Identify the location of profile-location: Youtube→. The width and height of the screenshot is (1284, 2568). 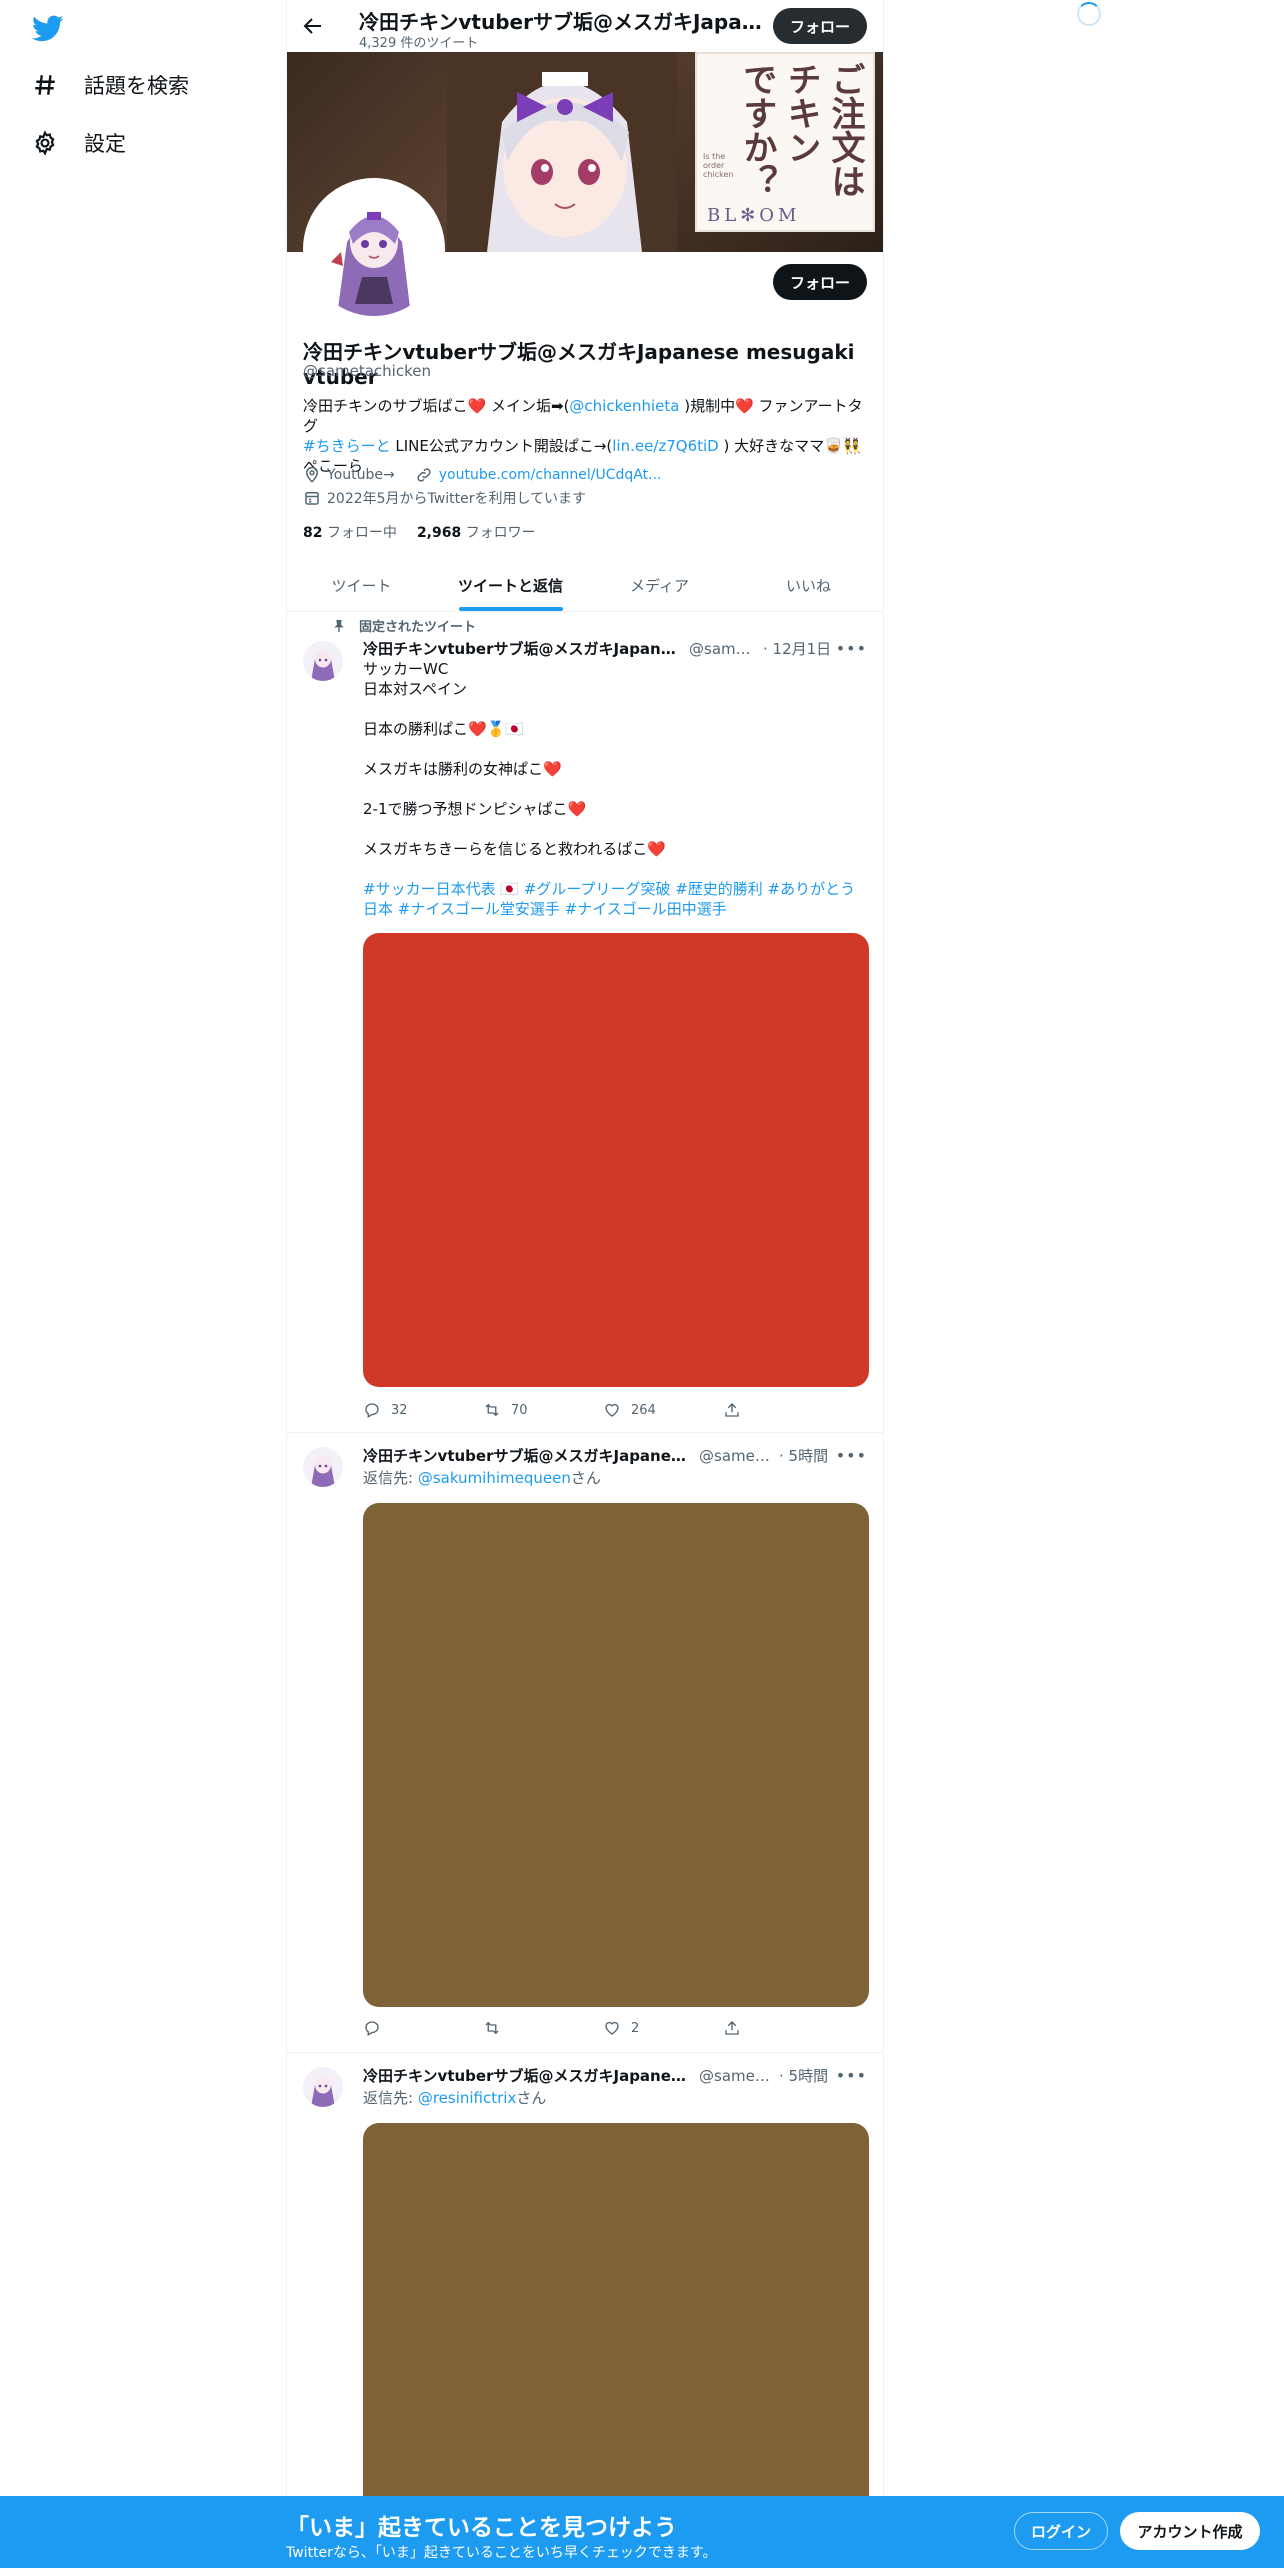
(361, 475).